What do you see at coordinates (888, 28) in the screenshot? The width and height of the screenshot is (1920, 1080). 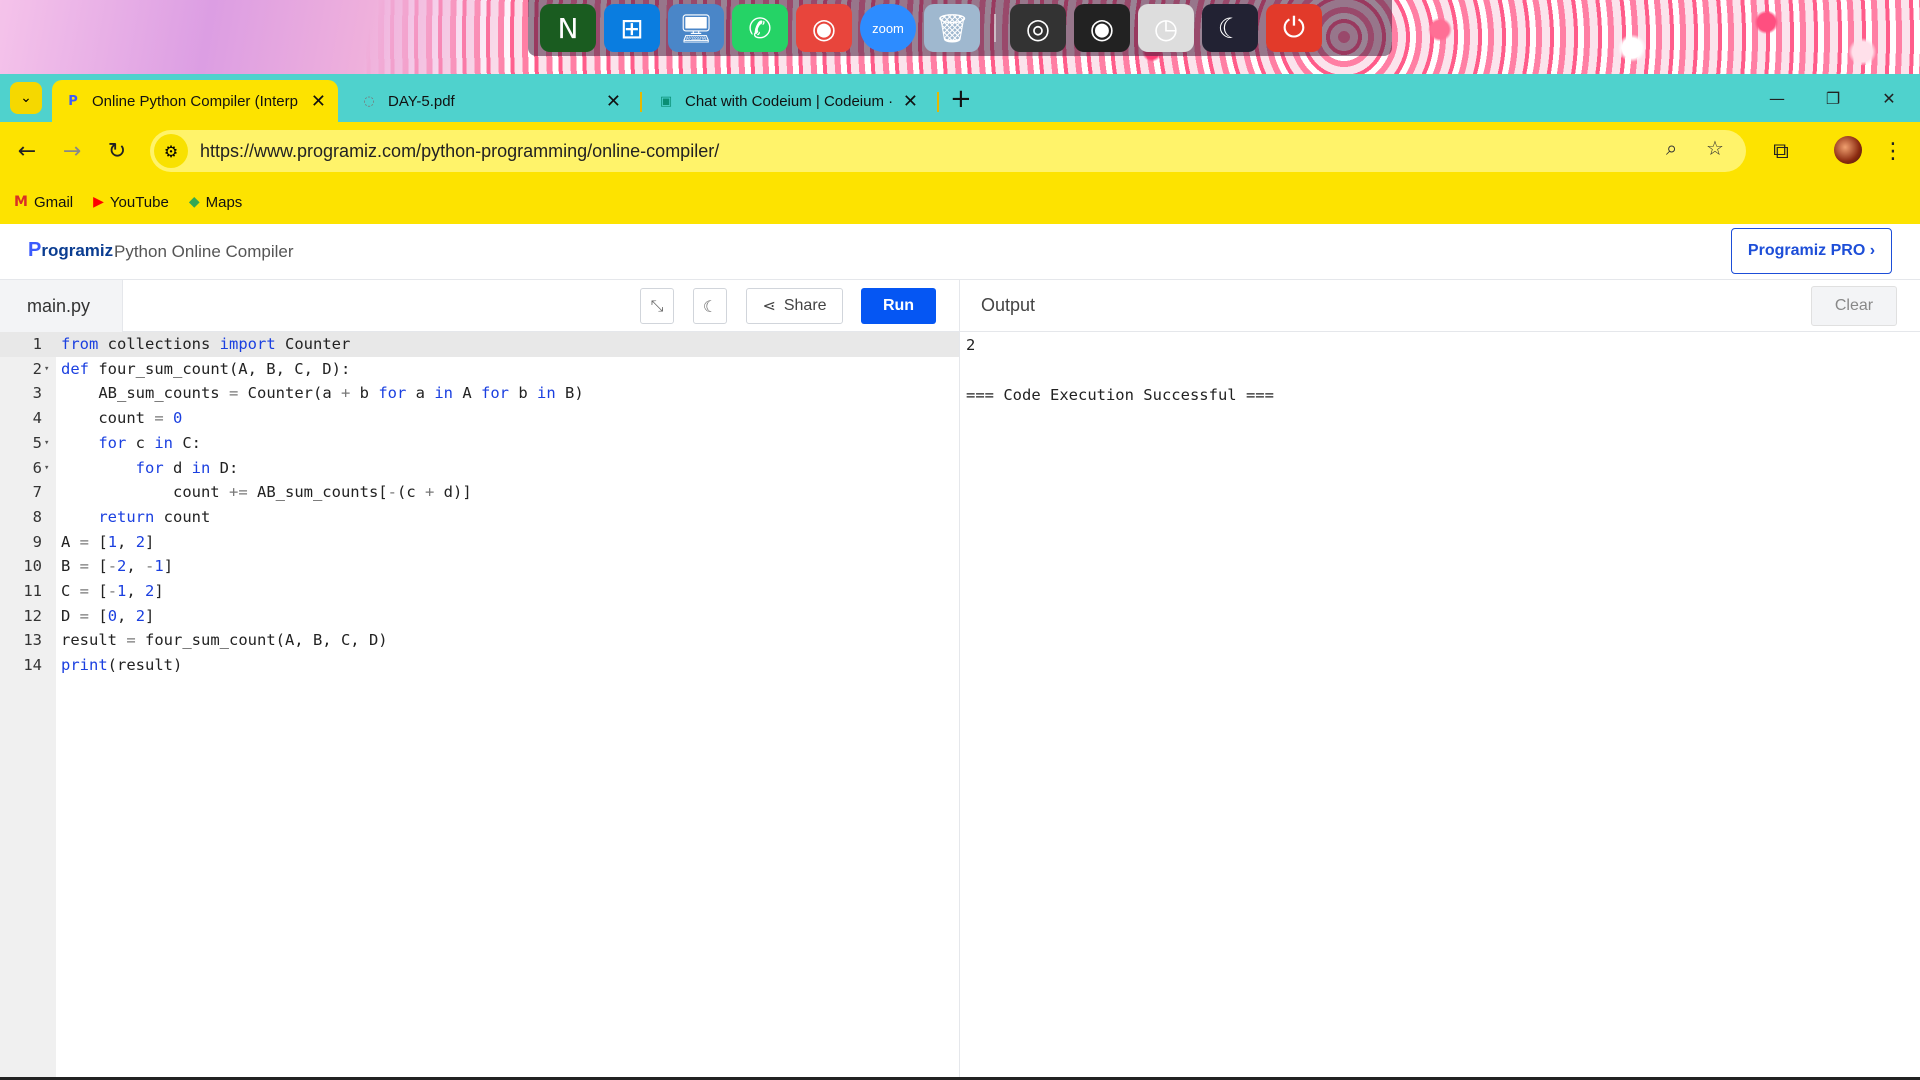 I see `zoom-icon: zoom` at bounding box center [888, 28].